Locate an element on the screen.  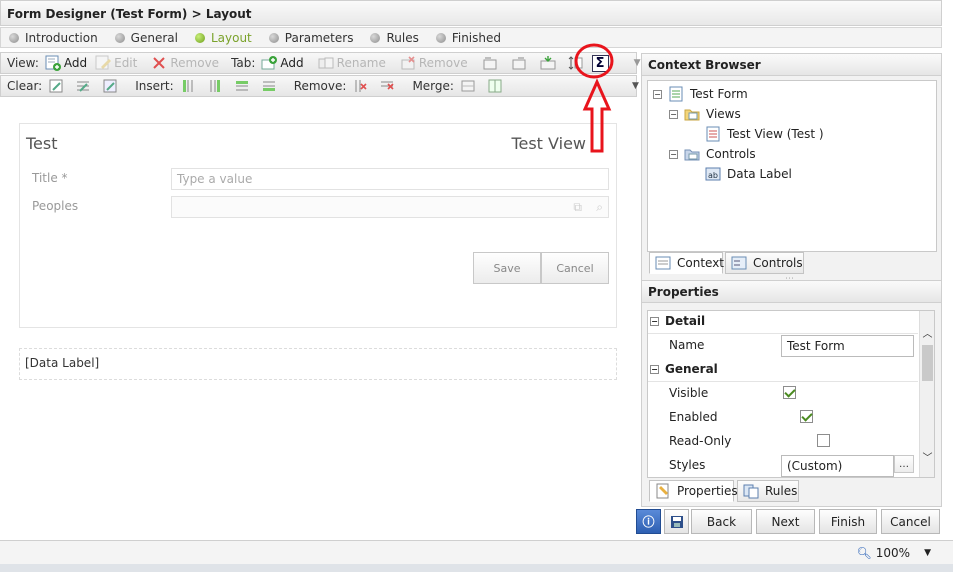
styles-input: (Custom) is located at coordinates (837, 466).